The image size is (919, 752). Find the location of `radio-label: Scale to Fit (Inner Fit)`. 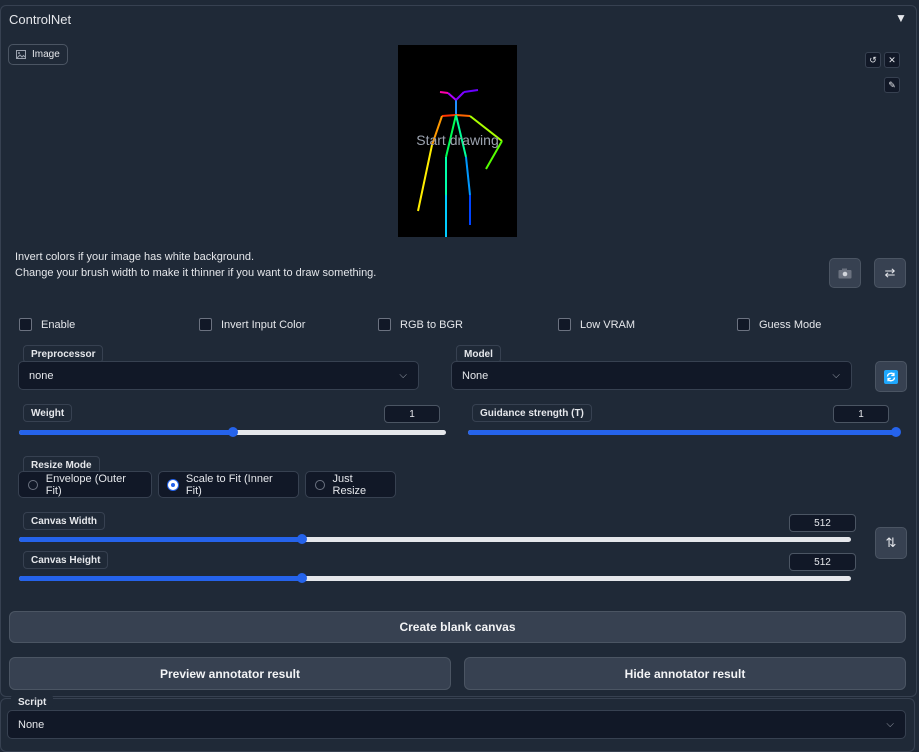

radio-label: Scale to Fit (Inner Fit) is located at coordinates (229, 484).